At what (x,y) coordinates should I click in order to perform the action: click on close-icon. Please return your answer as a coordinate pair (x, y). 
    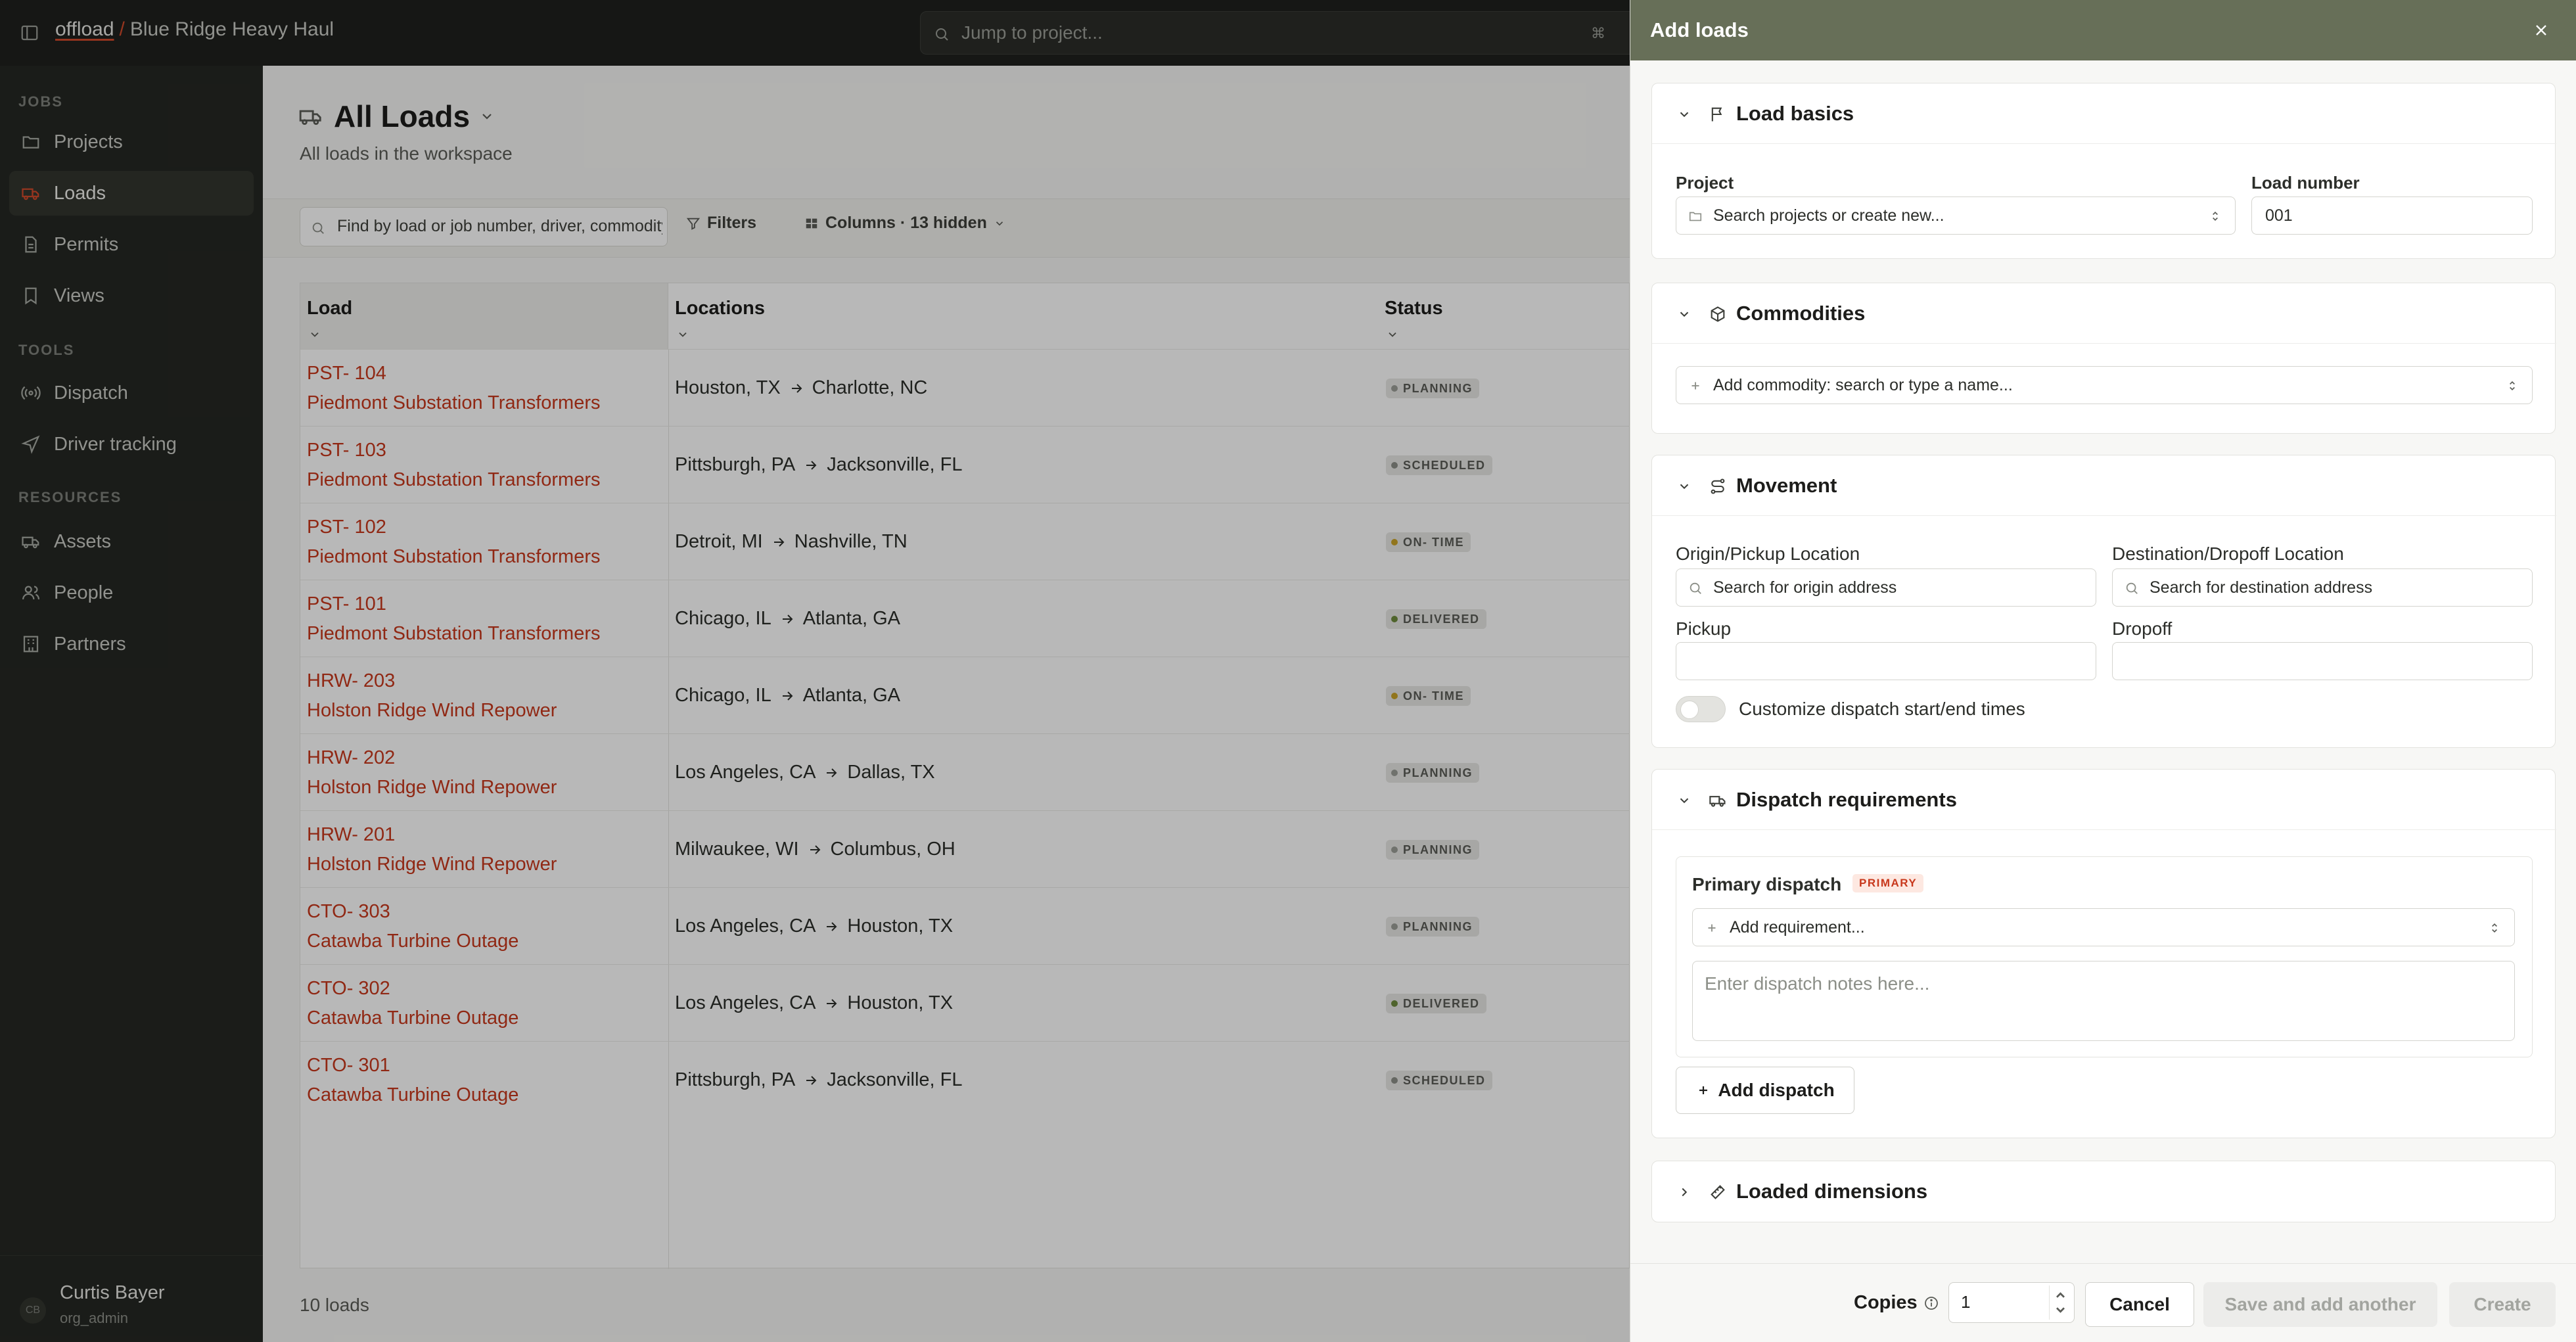
    Looking at the image, I should click on (2541, 30).